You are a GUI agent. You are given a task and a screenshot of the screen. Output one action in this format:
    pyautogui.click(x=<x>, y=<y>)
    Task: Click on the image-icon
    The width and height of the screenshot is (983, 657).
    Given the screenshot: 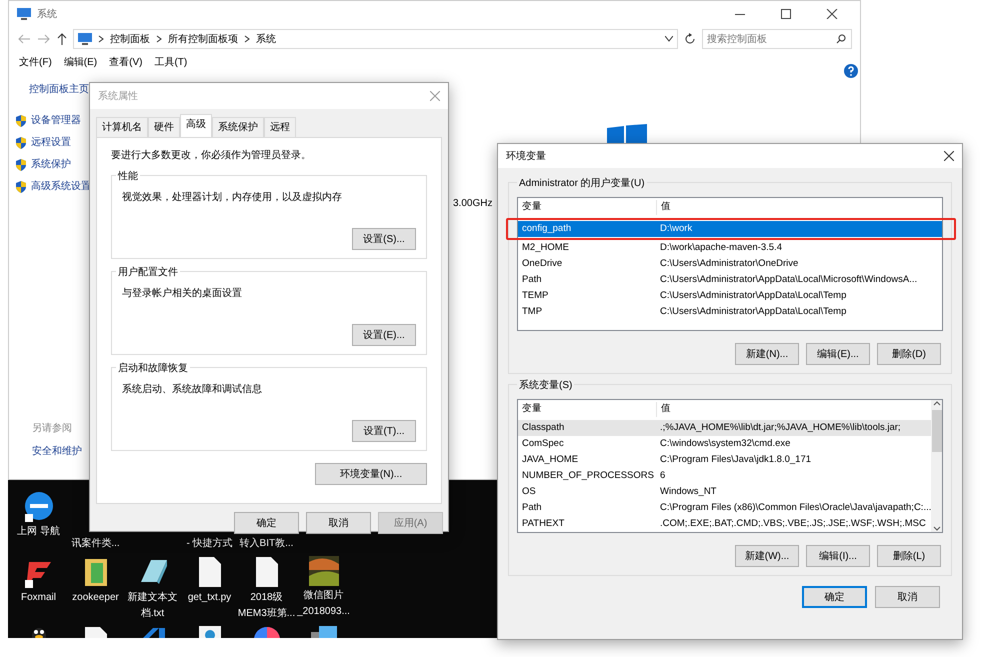 What is the action you would take?
    pyautogui.click(x=323, y=571)
    